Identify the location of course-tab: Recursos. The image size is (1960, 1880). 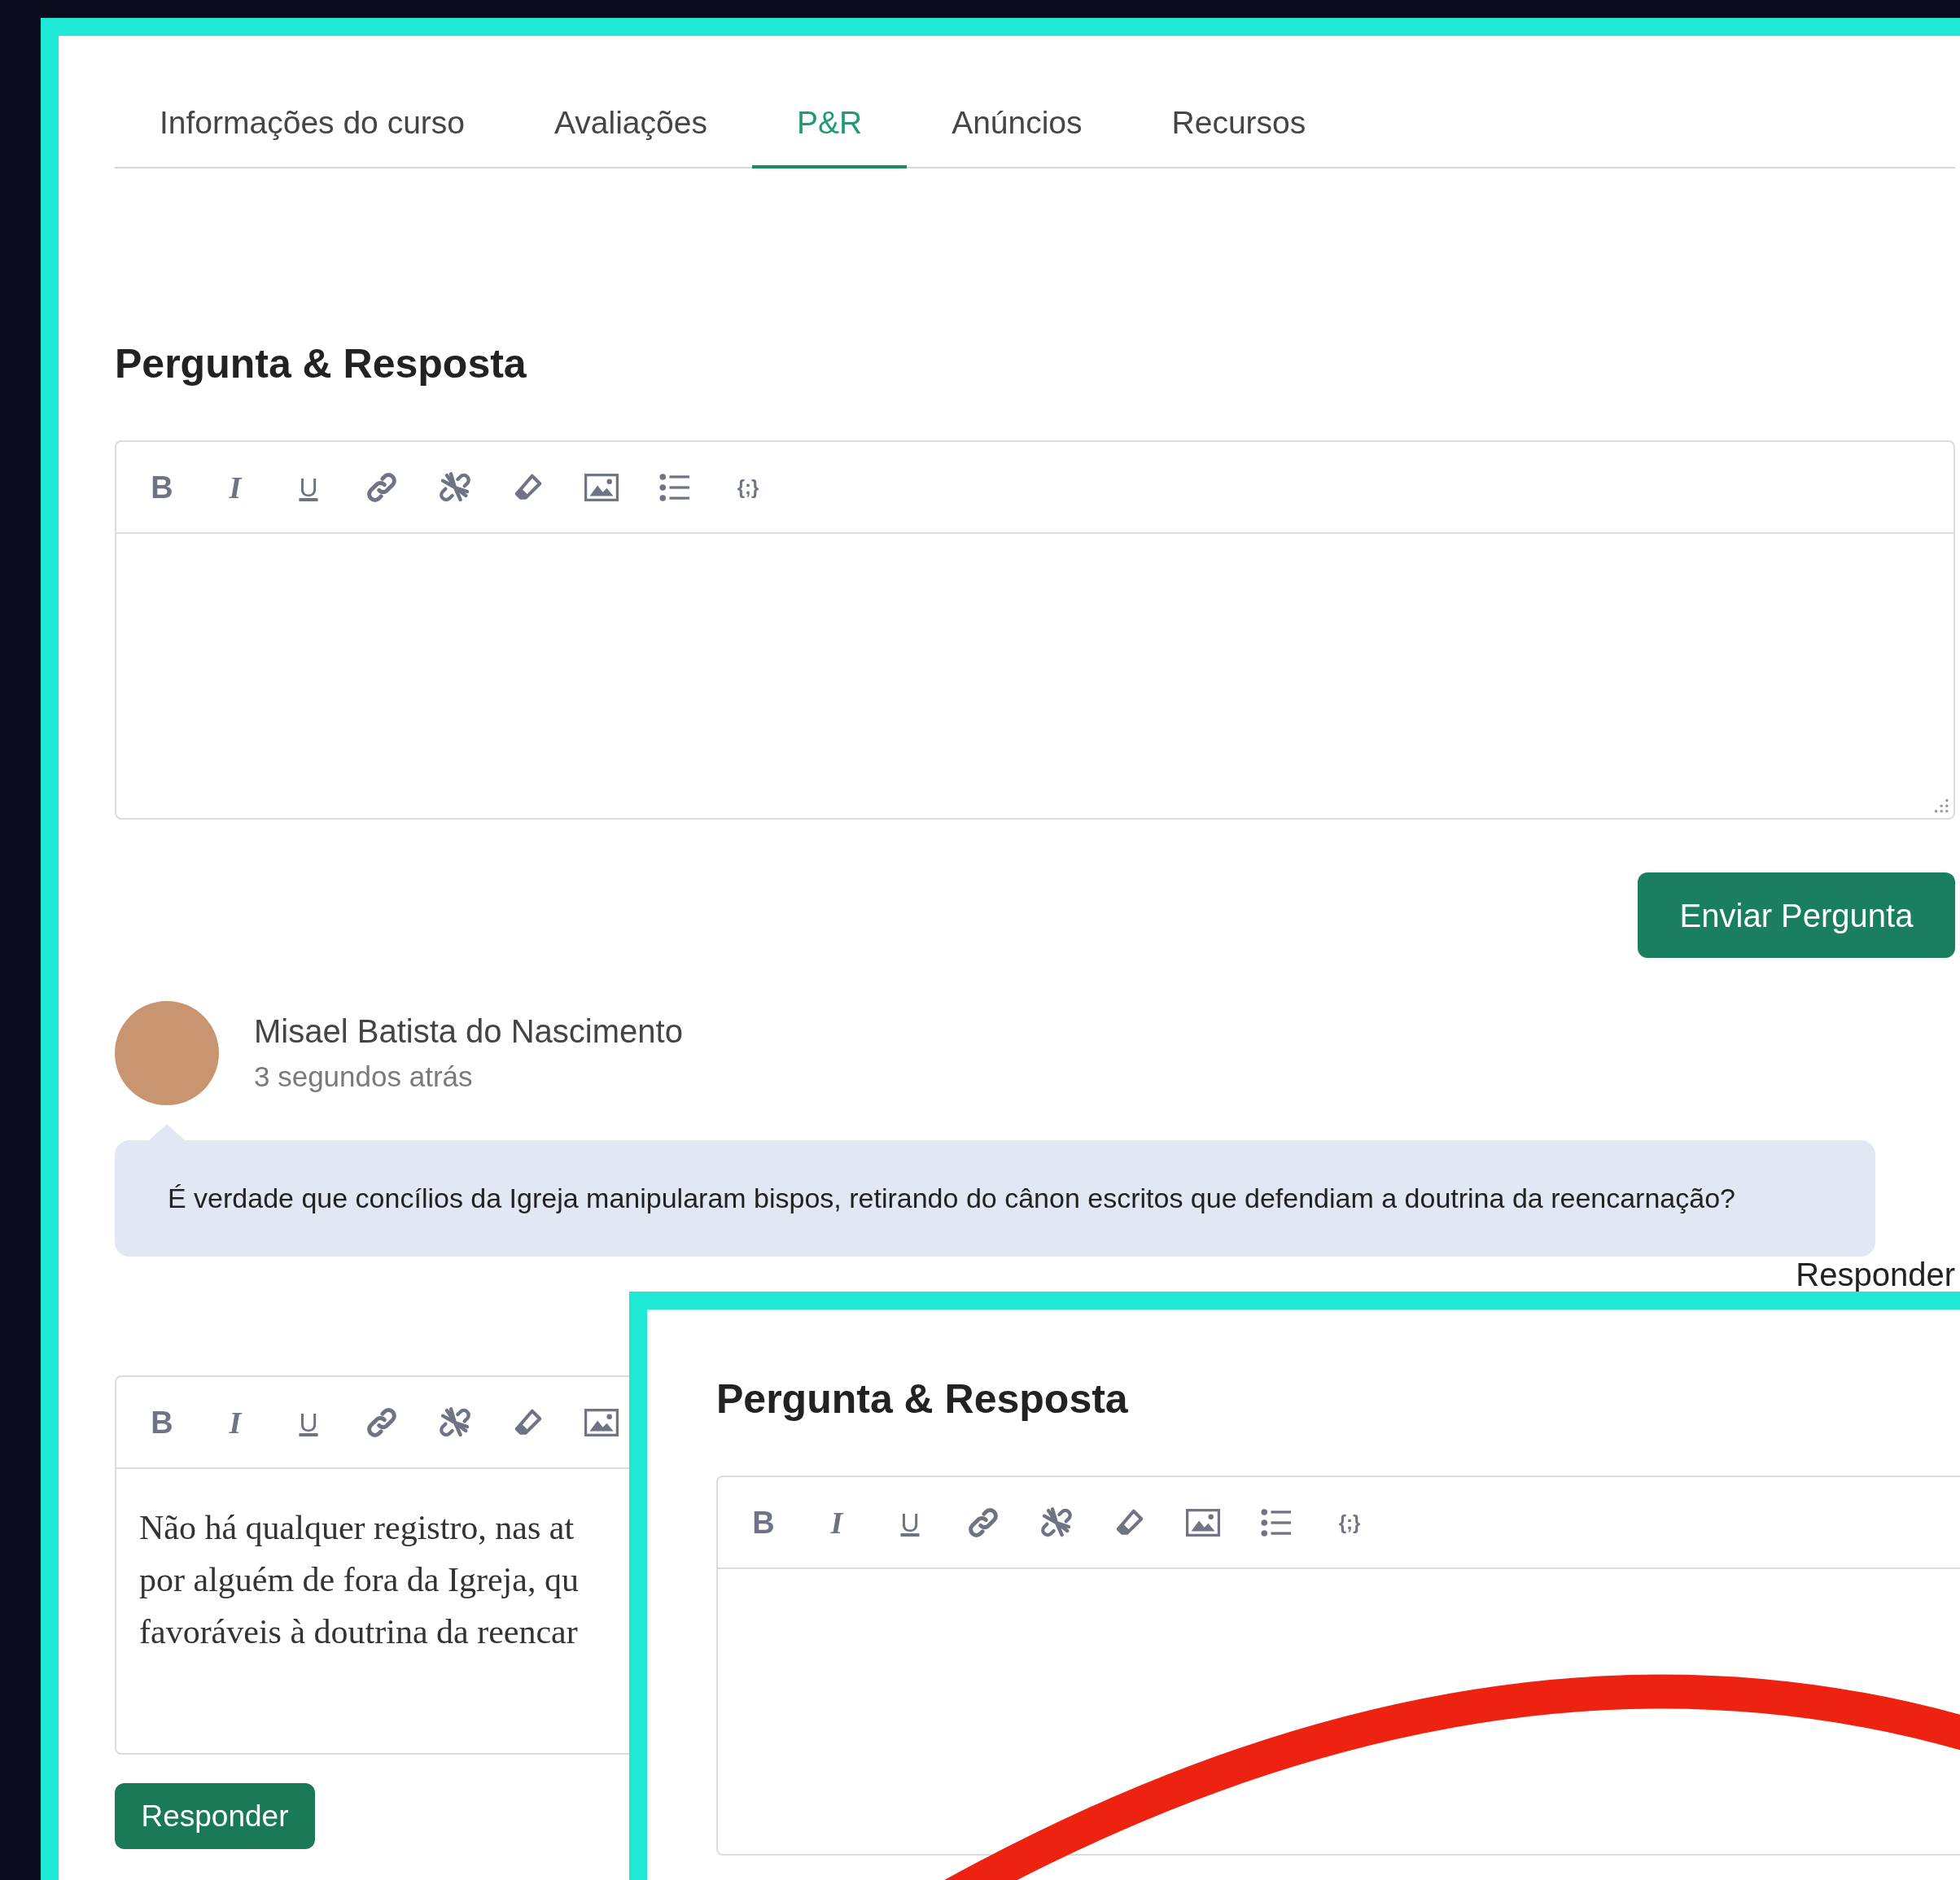
(1239, 136).